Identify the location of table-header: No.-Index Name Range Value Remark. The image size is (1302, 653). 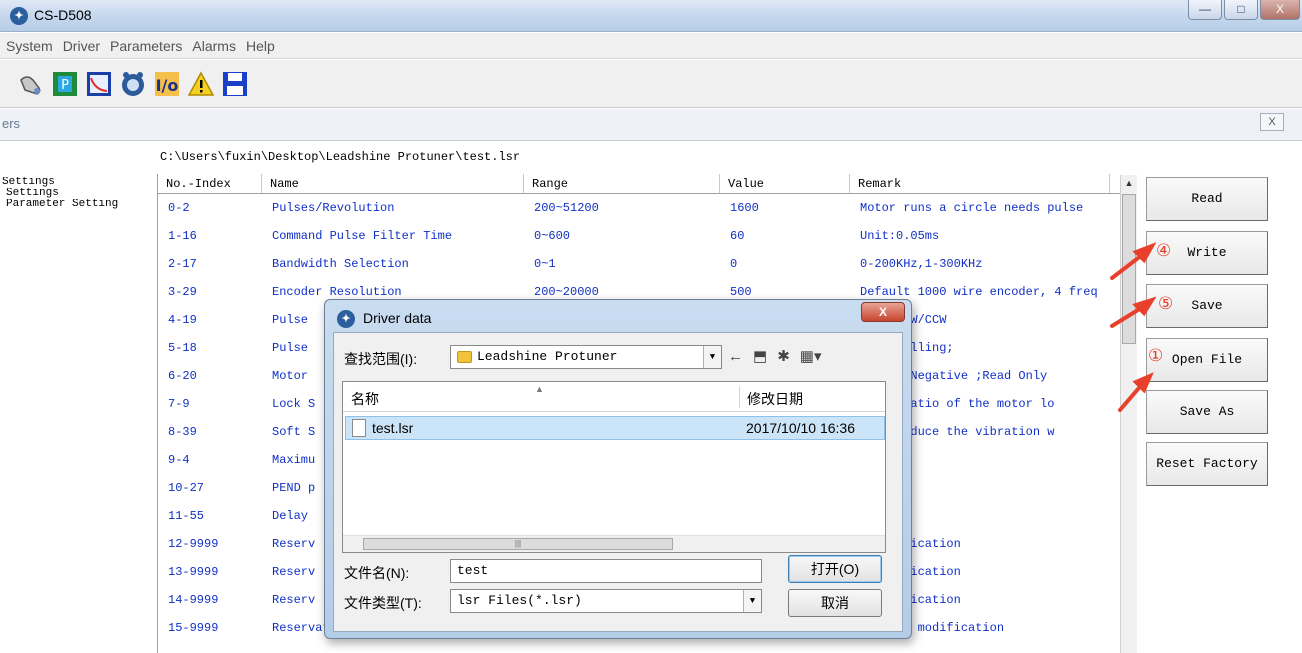
(643, 184).